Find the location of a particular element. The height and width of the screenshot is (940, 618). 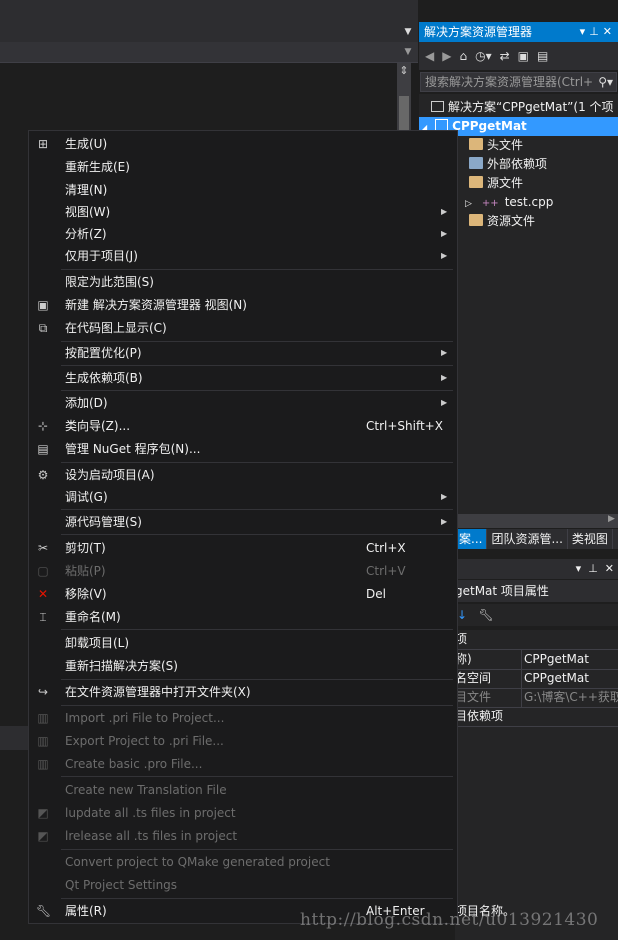

collapsed-arrow-icon: ▷ is located at coordinates (468, 204).